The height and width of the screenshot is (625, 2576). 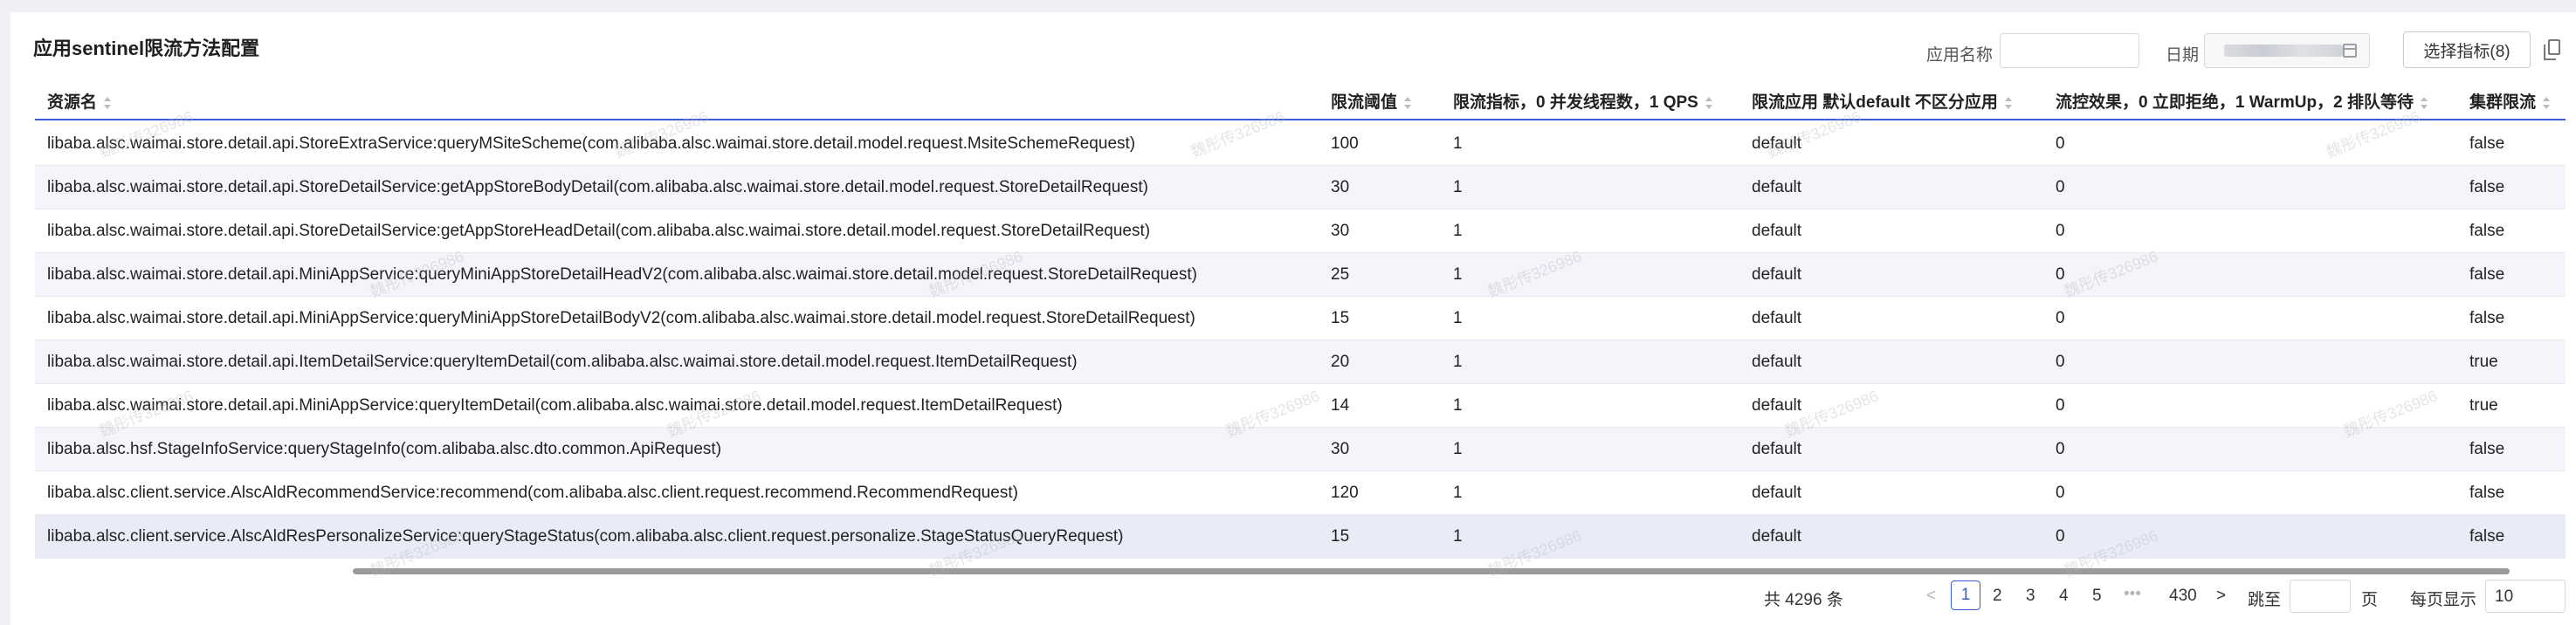 What do you see at coordinates (2030, 596) in the screenshot?
I see `page-3: 3` at bounding box center [2030, 596].